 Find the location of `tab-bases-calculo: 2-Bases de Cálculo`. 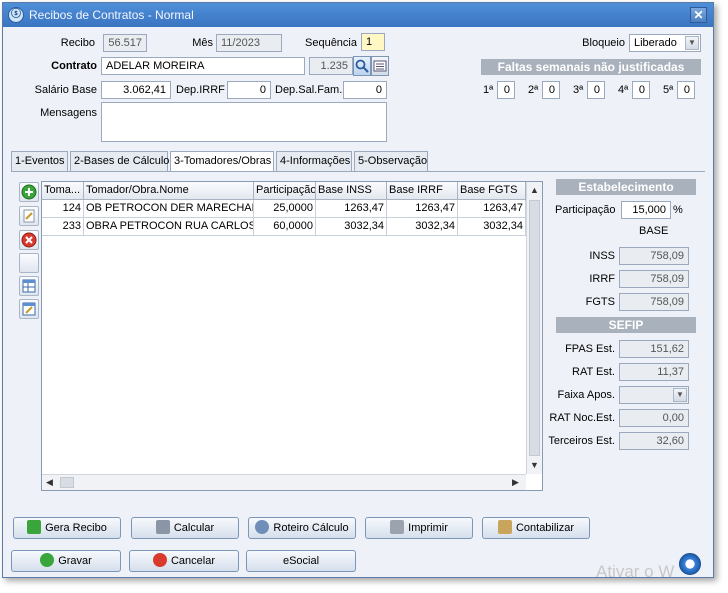

tab-bases-calculo: 2-Bases de Cálculo is located at coordinates (119, 161).